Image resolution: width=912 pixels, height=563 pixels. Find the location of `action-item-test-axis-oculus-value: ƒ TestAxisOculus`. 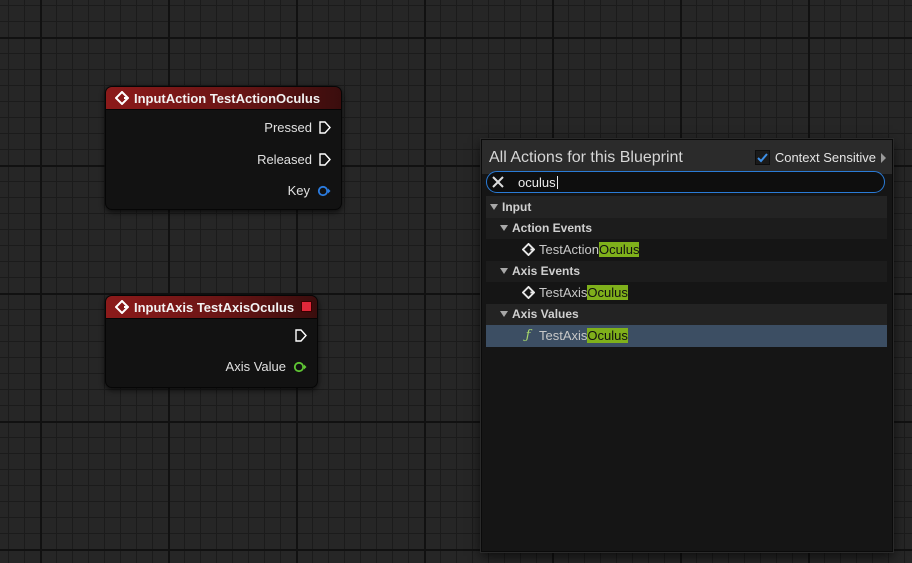

action-item-test-axis-oculus-value: ƒ TestAxisOculus is located at coordinates (686, 336).